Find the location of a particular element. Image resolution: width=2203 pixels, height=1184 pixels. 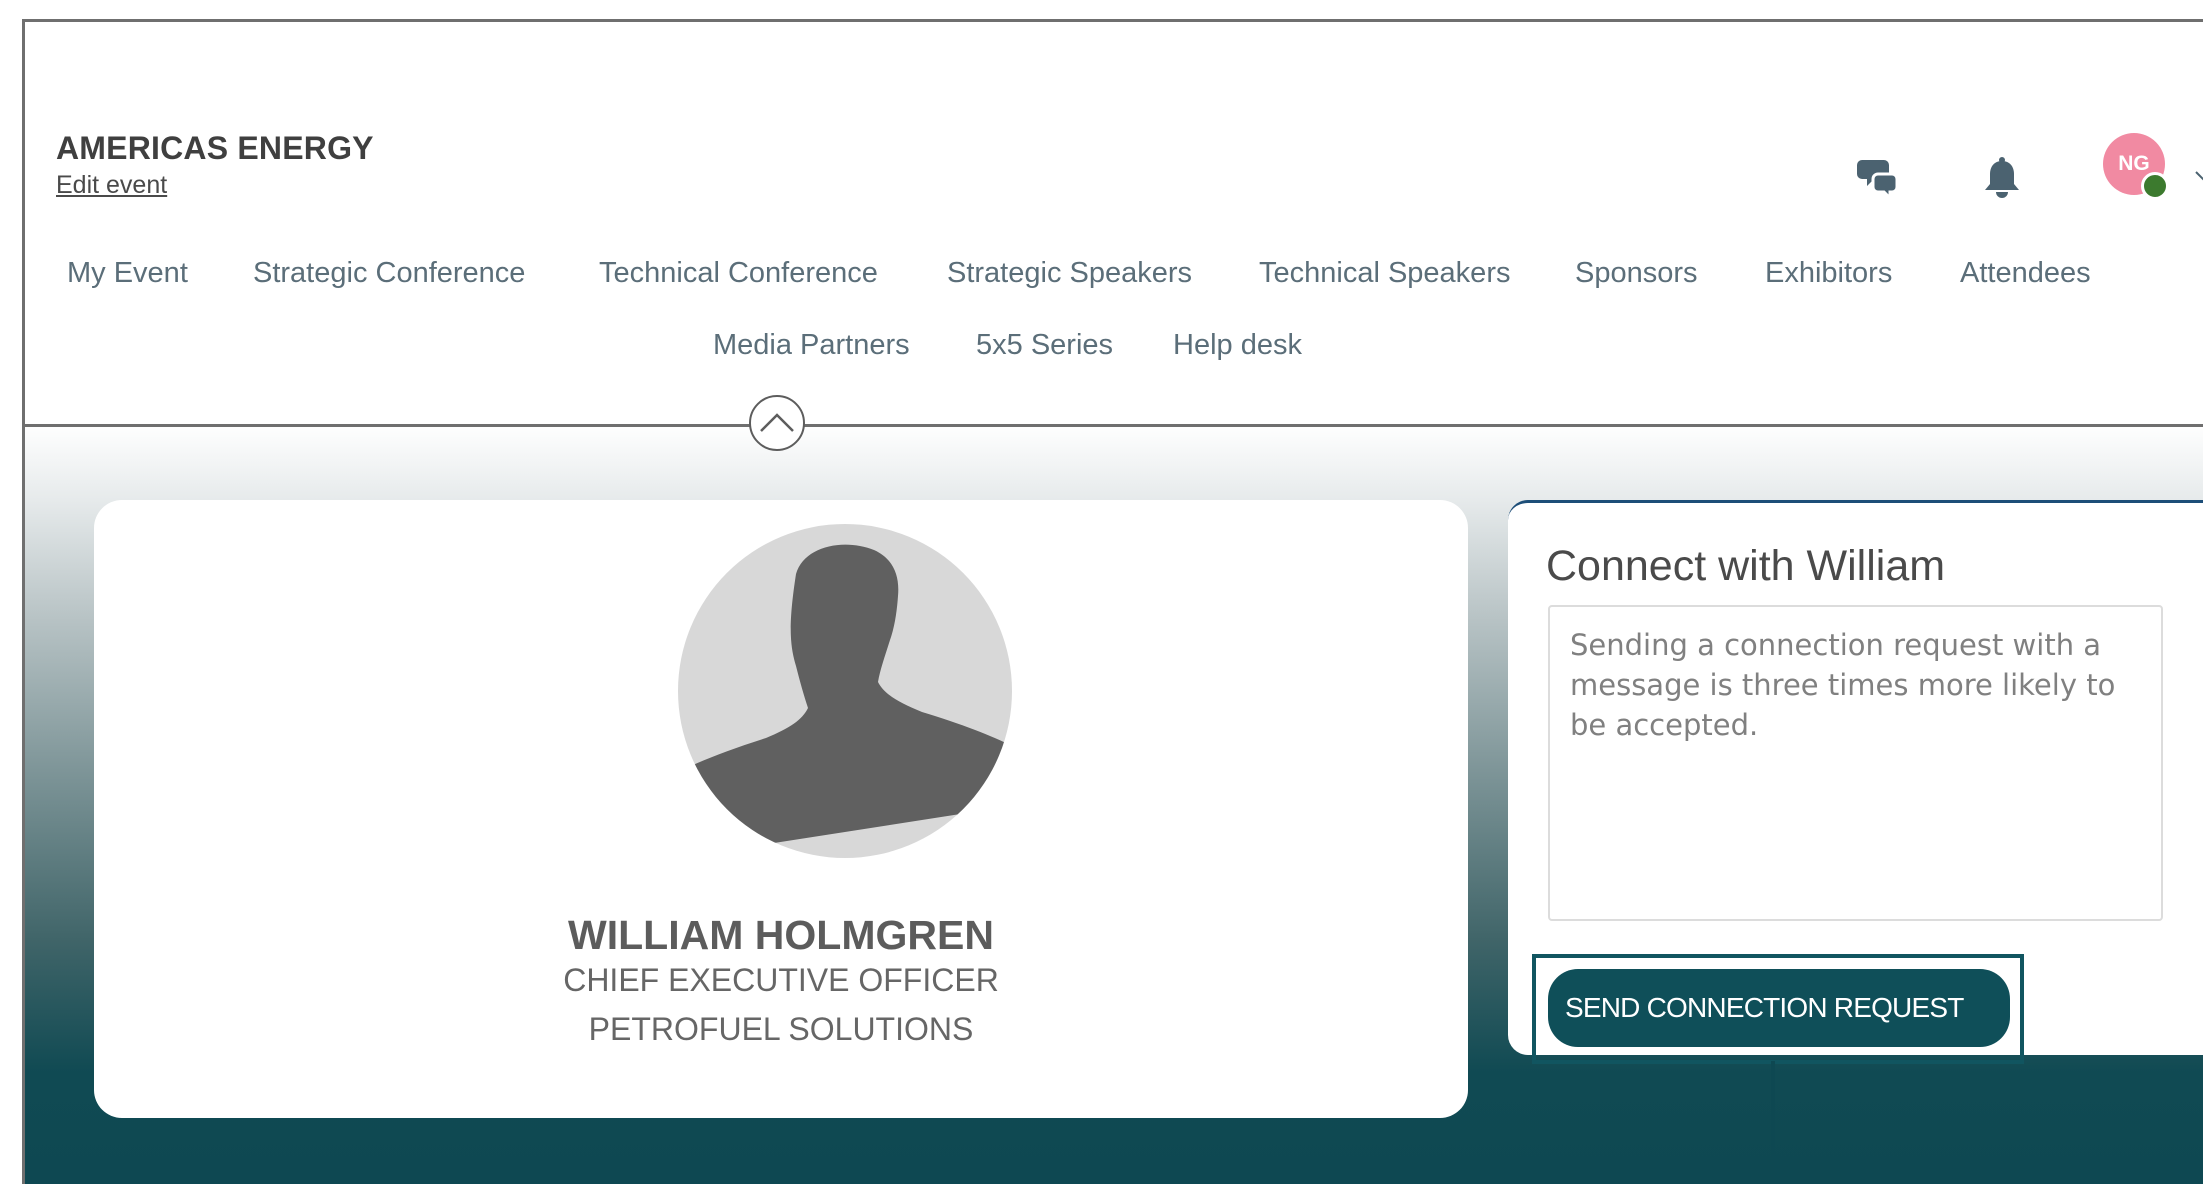

nav-item-5x5-series: 5x5 Series is located at coordinates (1044, 345).